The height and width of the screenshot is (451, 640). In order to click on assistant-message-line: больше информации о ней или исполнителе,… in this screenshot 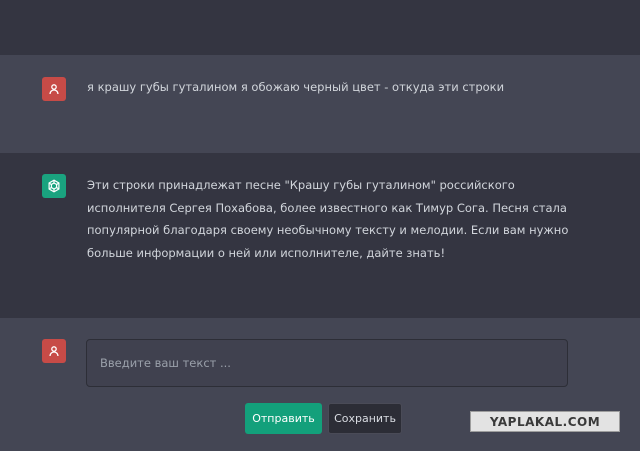, I will do `click(266, 252)`.